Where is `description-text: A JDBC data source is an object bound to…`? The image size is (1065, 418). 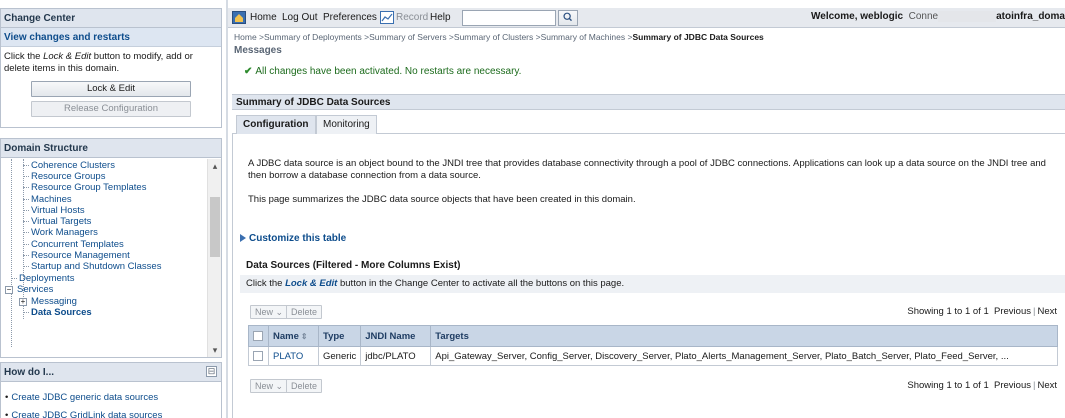 description-text: A JDBC data source is an object bound to… is located at coordinates (647, 169).